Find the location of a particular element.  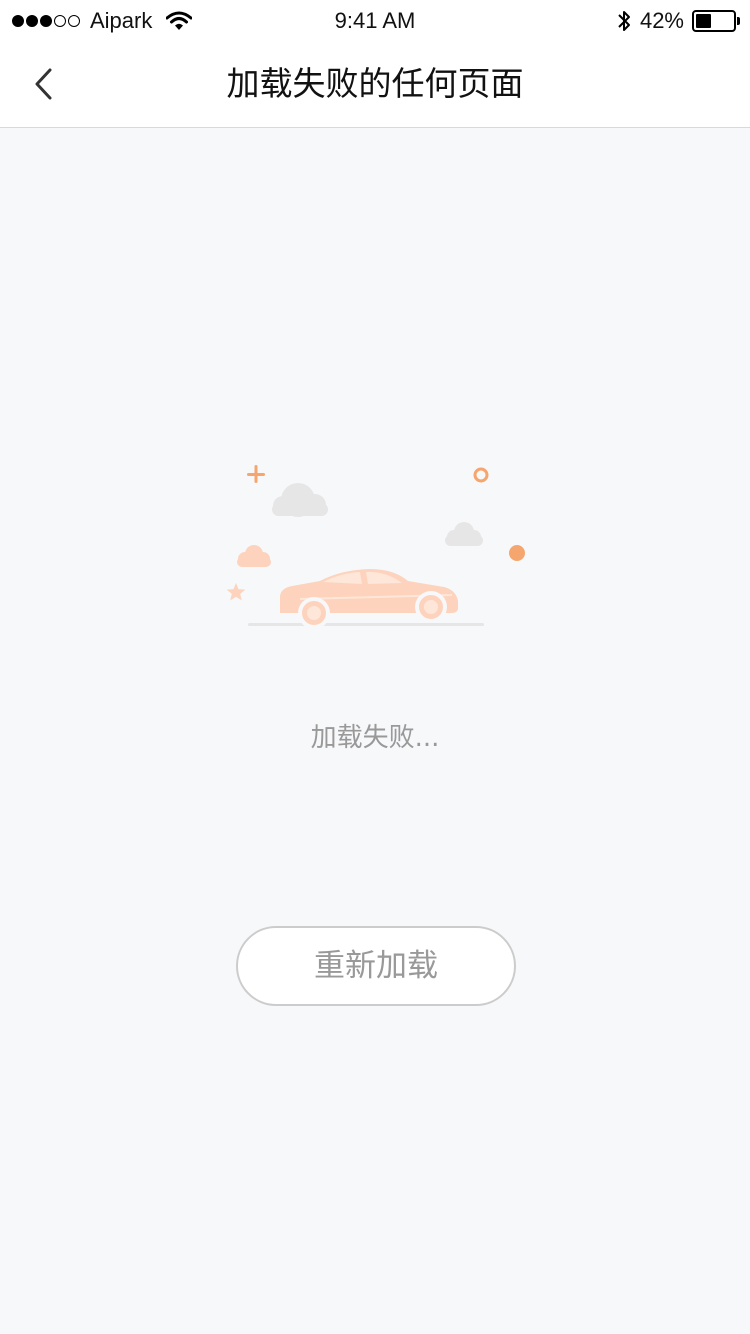

reload-button: 重新加载 is located at coordinates (376, 966).